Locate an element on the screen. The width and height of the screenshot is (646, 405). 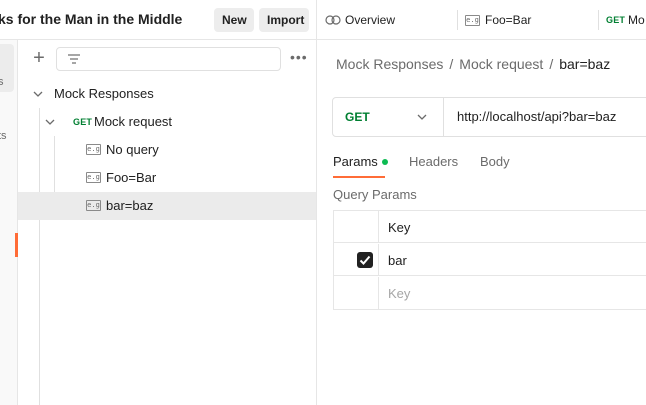
new-button: New is located at coordinates (234, 20).